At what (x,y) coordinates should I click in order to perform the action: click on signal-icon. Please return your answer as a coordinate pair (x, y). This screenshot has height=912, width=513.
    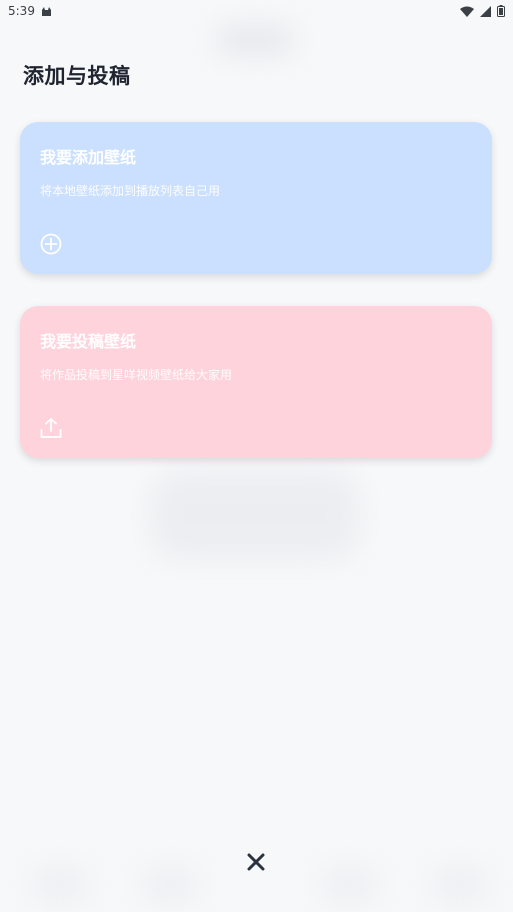
    Looking at the image, I should click on (485, 11).